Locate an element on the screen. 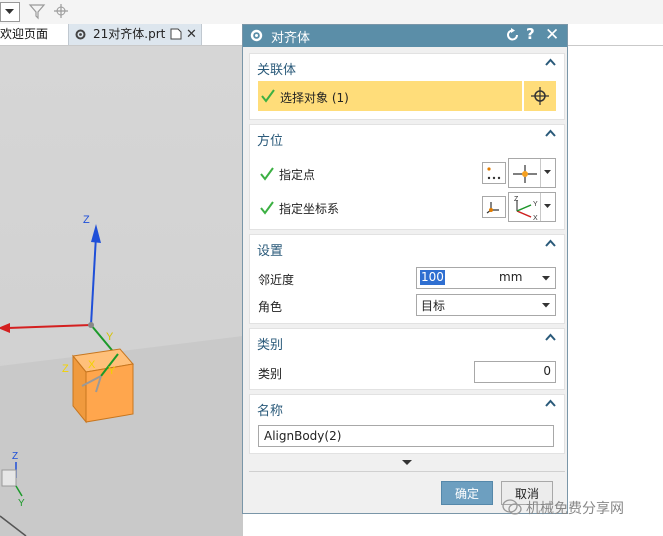 The height and width of the screenshot is (536, 663). tab-welcome-page: 欢迎页面 is located at coordinates (31, 34).